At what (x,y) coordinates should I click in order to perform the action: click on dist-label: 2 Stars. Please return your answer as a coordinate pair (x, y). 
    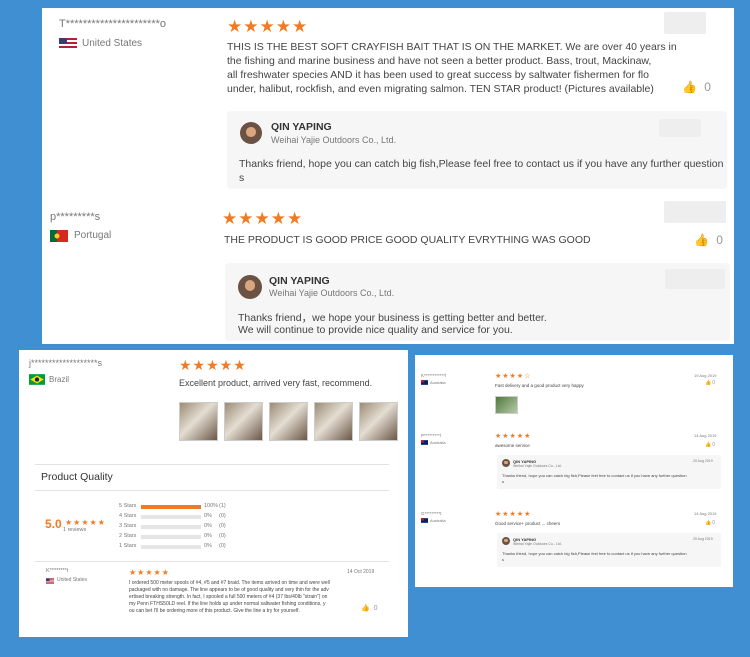
    Looking at the image, I should click on (128, 536).